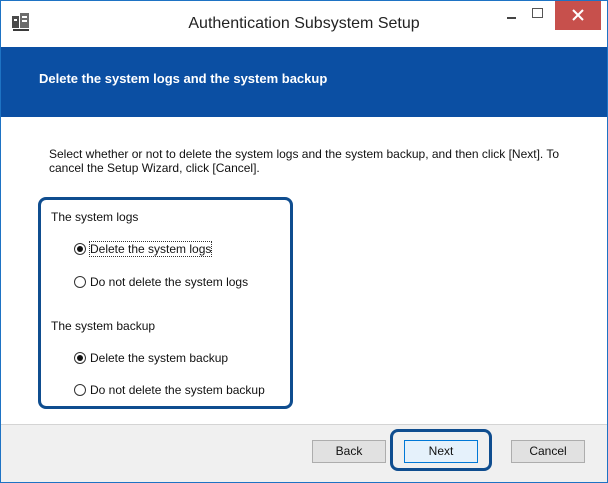 This screenshot has width=608, height=483. What do you see at coordinates (441, 451) in the screenshot?
I see `next-button: Next` at bounding box center [441, 451].